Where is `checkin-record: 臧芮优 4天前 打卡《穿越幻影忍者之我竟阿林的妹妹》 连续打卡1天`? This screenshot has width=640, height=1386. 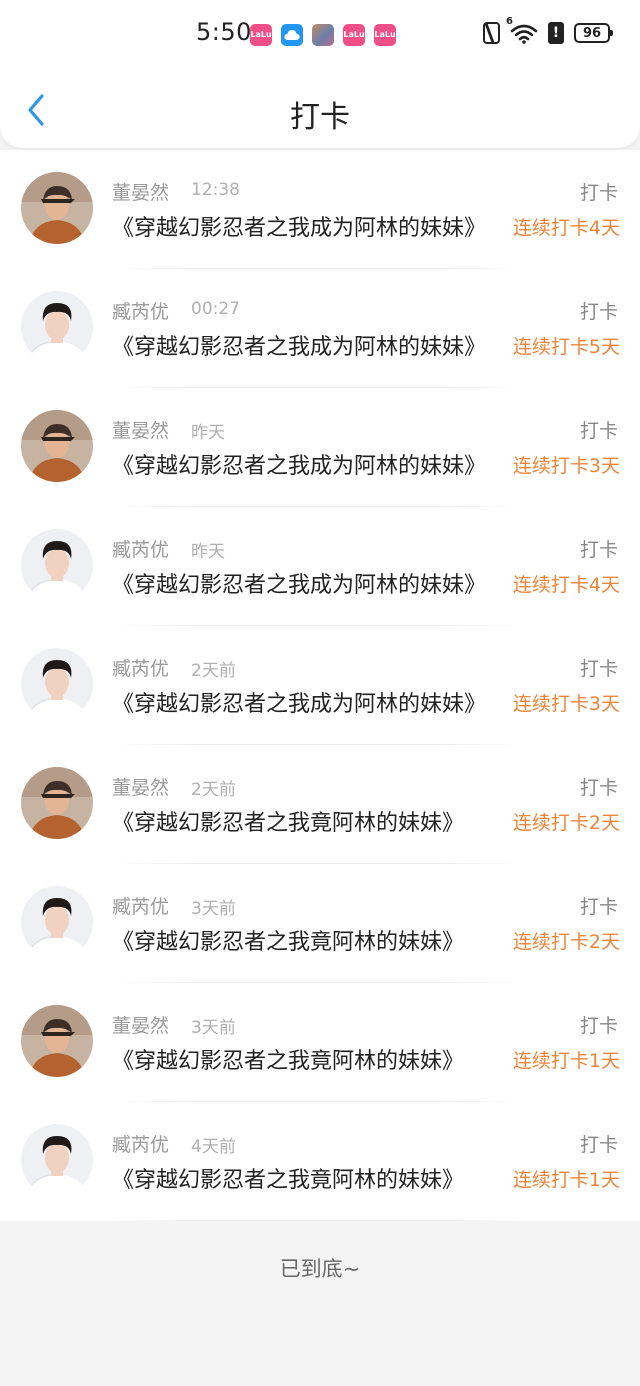
checkin-record: 臧芮优 4天前 打卡《穿越幻影忍者之我竟阿林的妹妹》 连续打卡1天 is located at coordinates (320, 1161).